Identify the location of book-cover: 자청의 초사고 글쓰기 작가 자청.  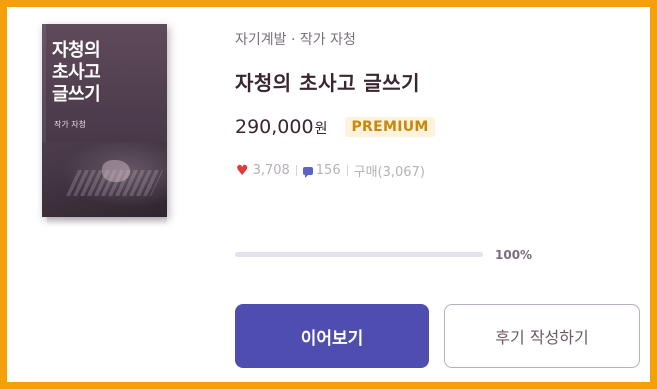
(104, 120).